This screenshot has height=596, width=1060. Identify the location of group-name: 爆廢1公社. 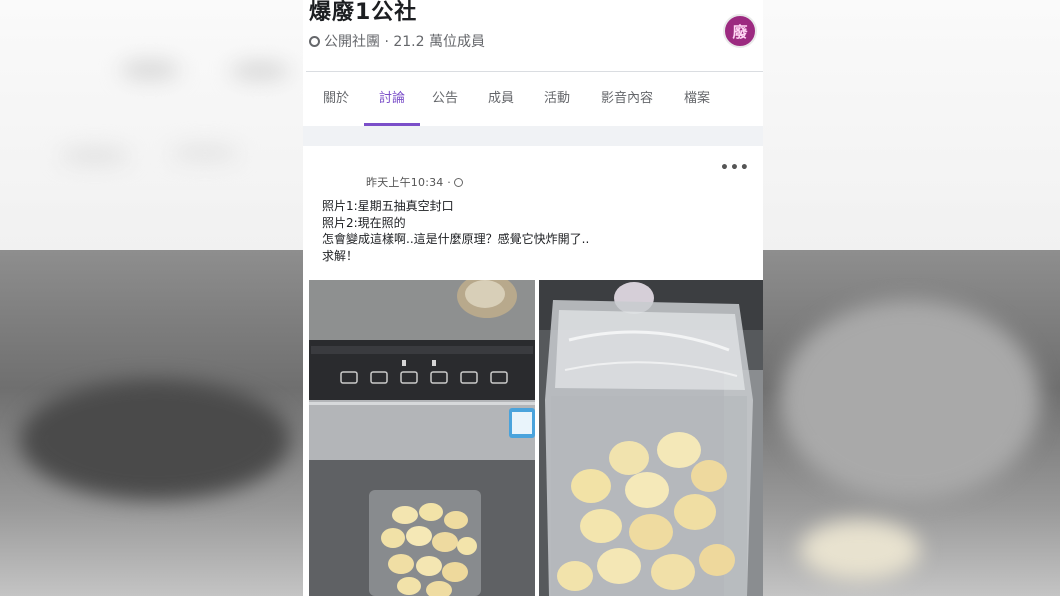
(363, 13).